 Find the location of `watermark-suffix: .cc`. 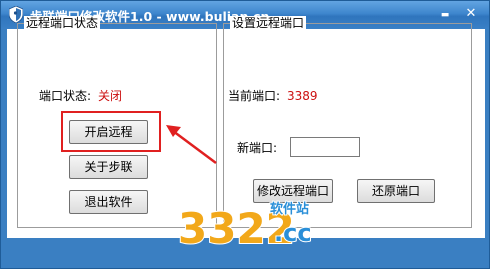

watermark-suffix: .cc is located at coordinates (293, 233).